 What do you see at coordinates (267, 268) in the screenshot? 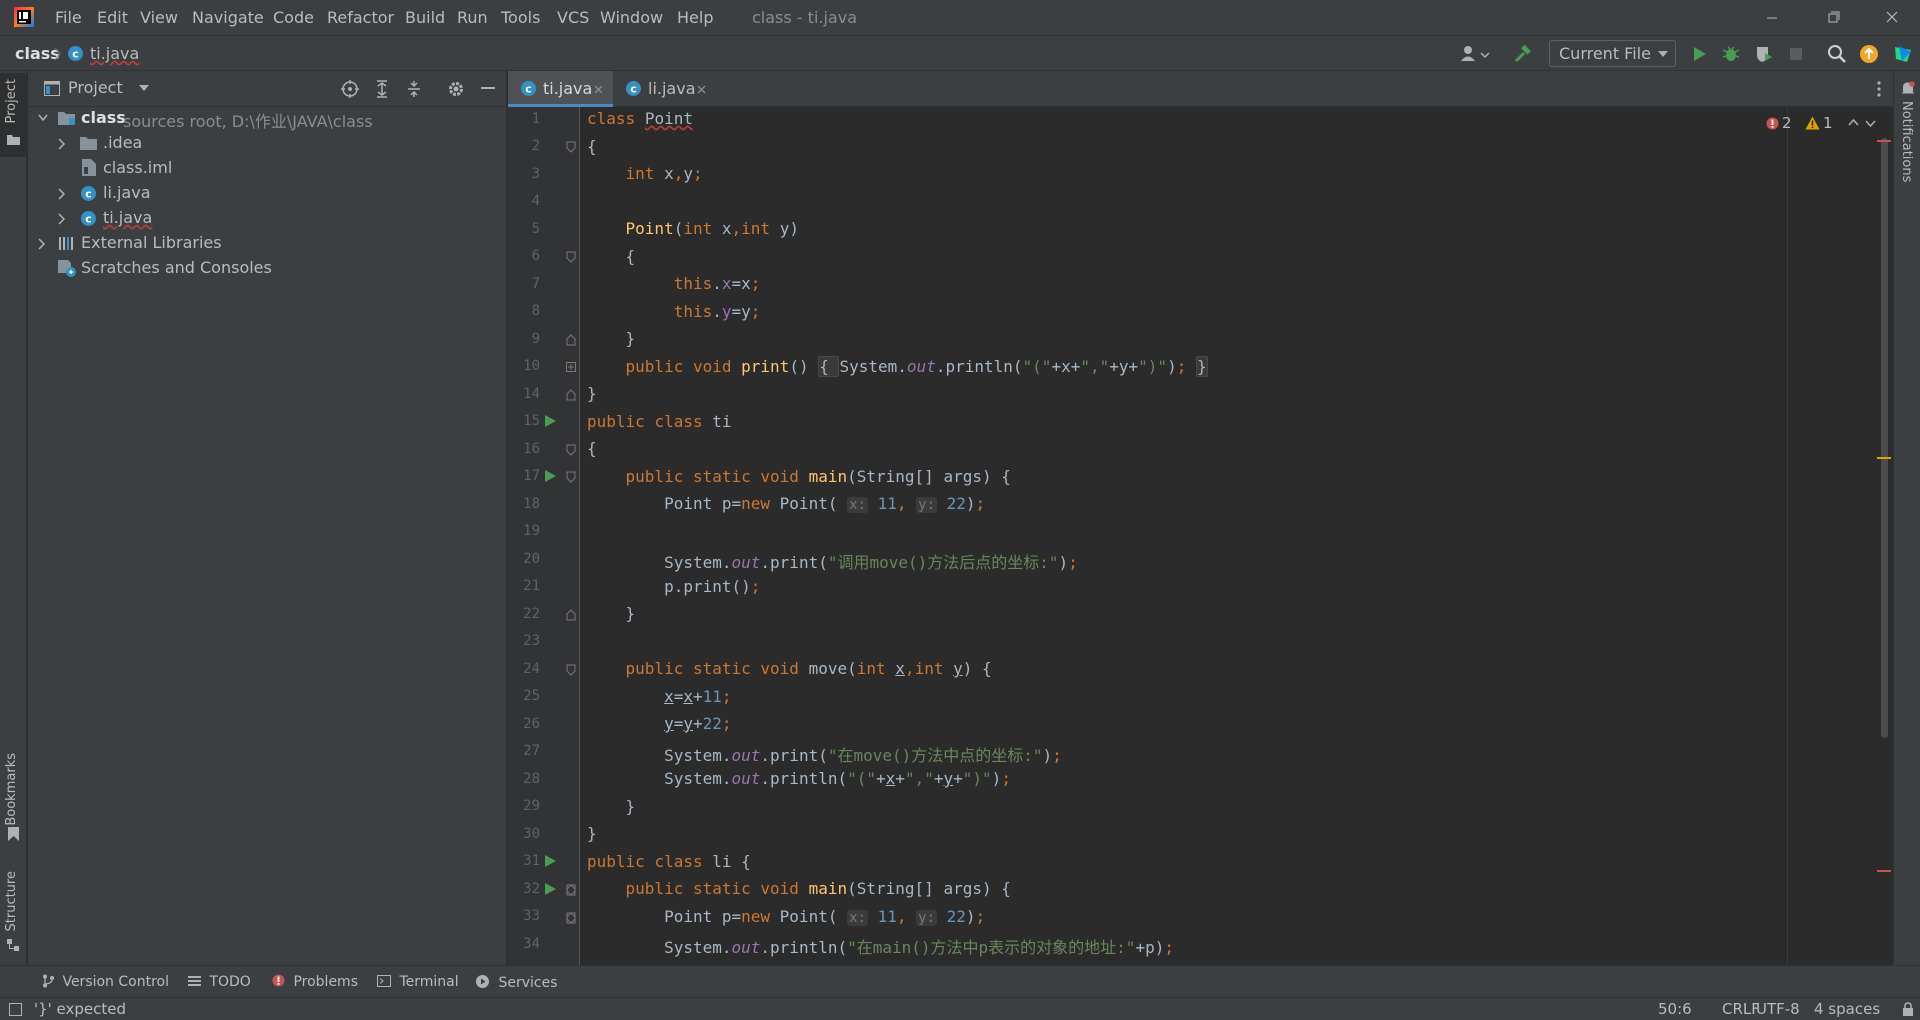
I see `tree-item-scratches: Scratches and Consoles` at bounding box center [267, 268].